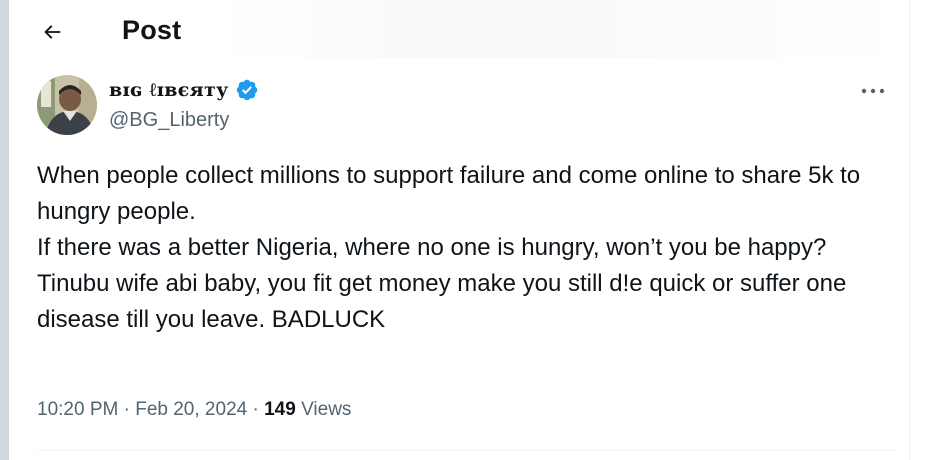 This screenshot has height=460, width=926. I want to click on post-time: 10:20 PM, so click(77, 409).